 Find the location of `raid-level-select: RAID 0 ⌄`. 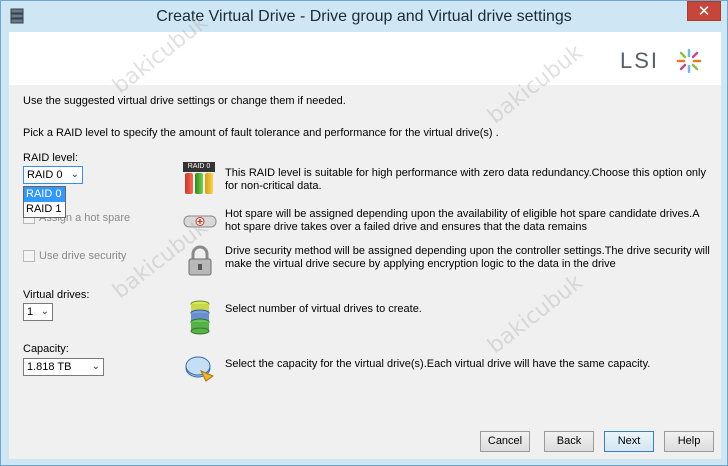

raid-level-select: RAID 0 ⌄ is located at coordinates (53, 175).